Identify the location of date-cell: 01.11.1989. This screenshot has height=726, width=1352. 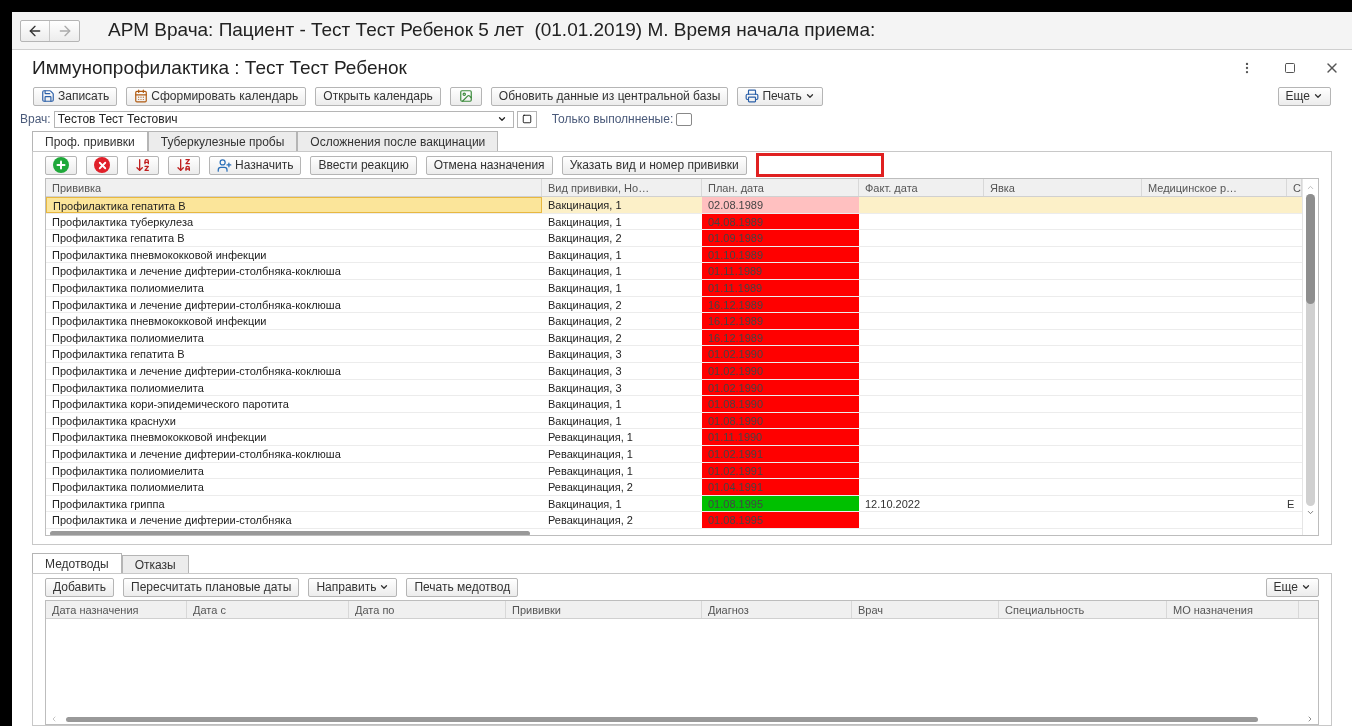
(780, 271).